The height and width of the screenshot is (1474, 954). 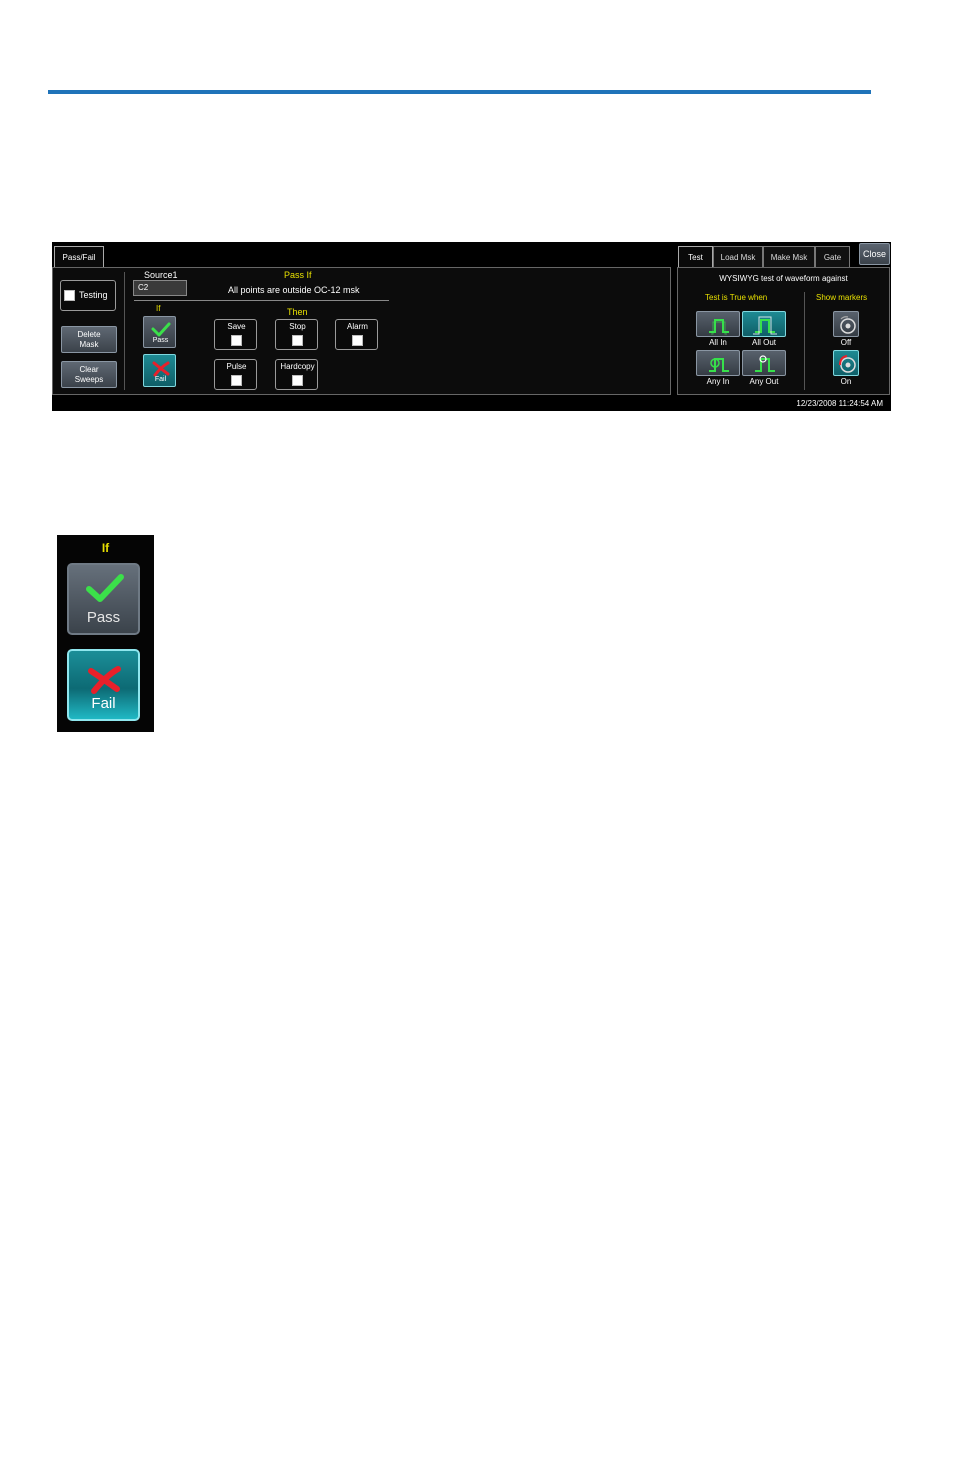 I want to click on alarm-action: Alarm, so click(x=356, y=334).